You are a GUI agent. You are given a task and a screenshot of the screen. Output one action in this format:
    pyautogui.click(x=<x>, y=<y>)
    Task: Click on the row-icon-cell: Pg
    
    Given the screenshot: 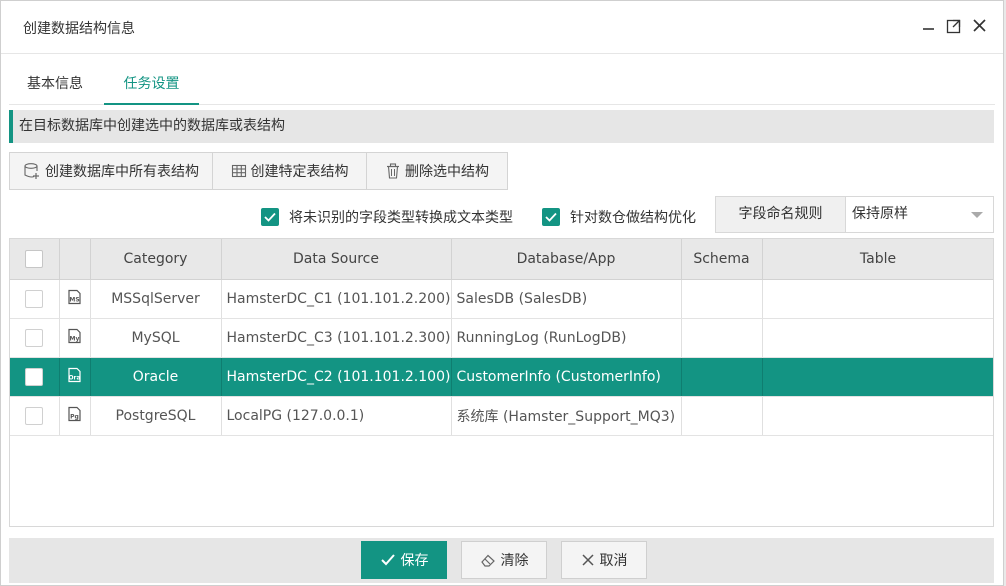 What is the action you would take?
    pyautogui.click(x=75, y=416)
    